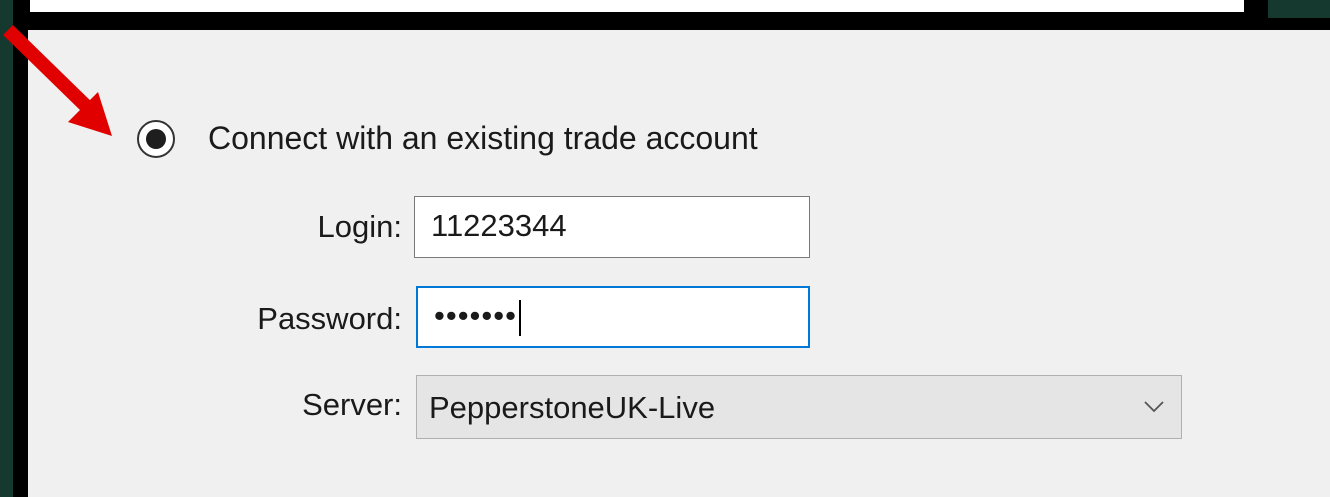 This screenshot has height=497, width=1330. Describe the element at coordinates (572, 407) in the screenshot. I see `server-selected-value: PepperstoneUK-Live` at that location.